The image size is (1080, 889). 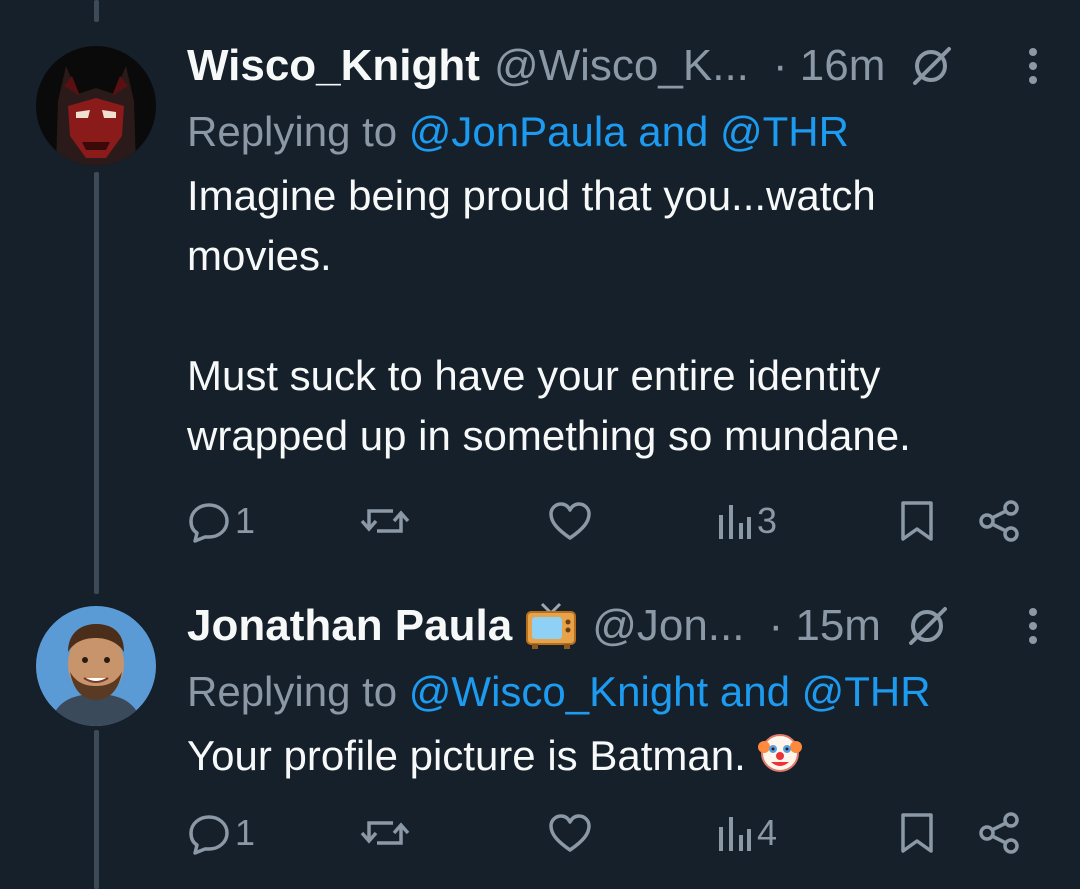 What do you see at coordinates (767, 520) in the screenshot?
I see `view-count: 3` at bounding box center [767, 520].